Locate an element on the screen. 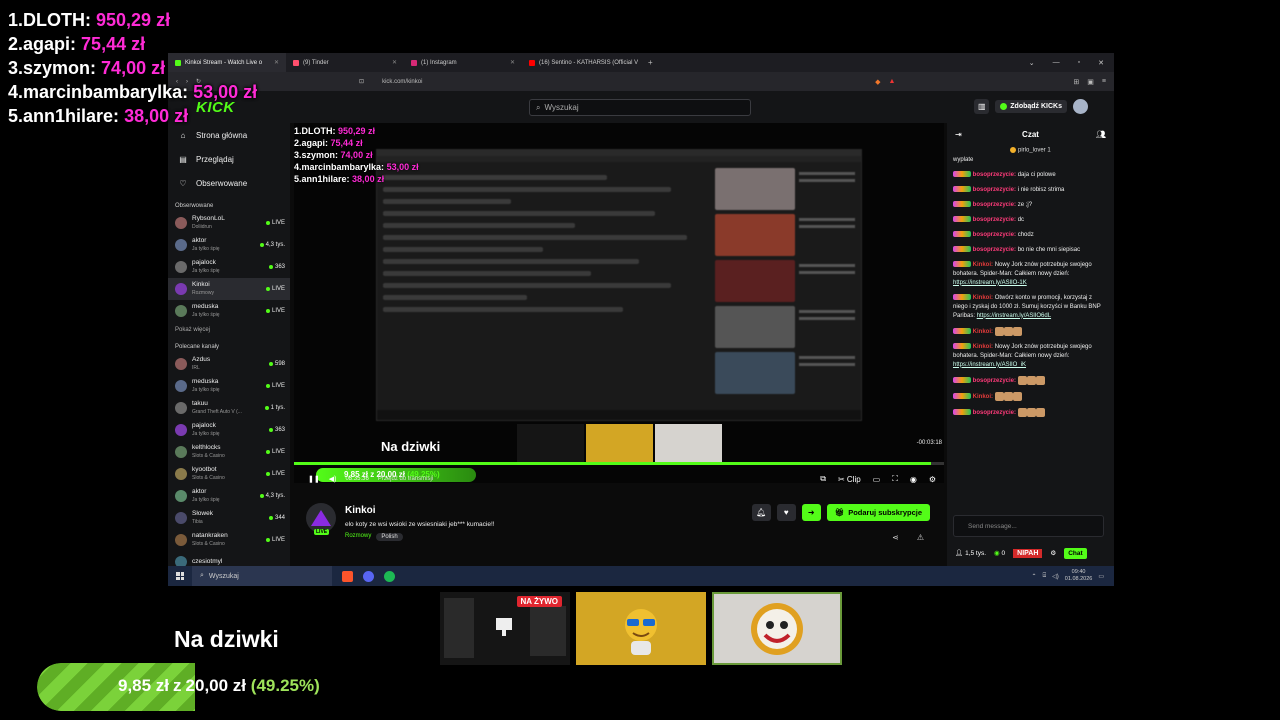 This screenshot has height=720, width=1280. channel-status-text: 363 is located at coordinates (279, 267).